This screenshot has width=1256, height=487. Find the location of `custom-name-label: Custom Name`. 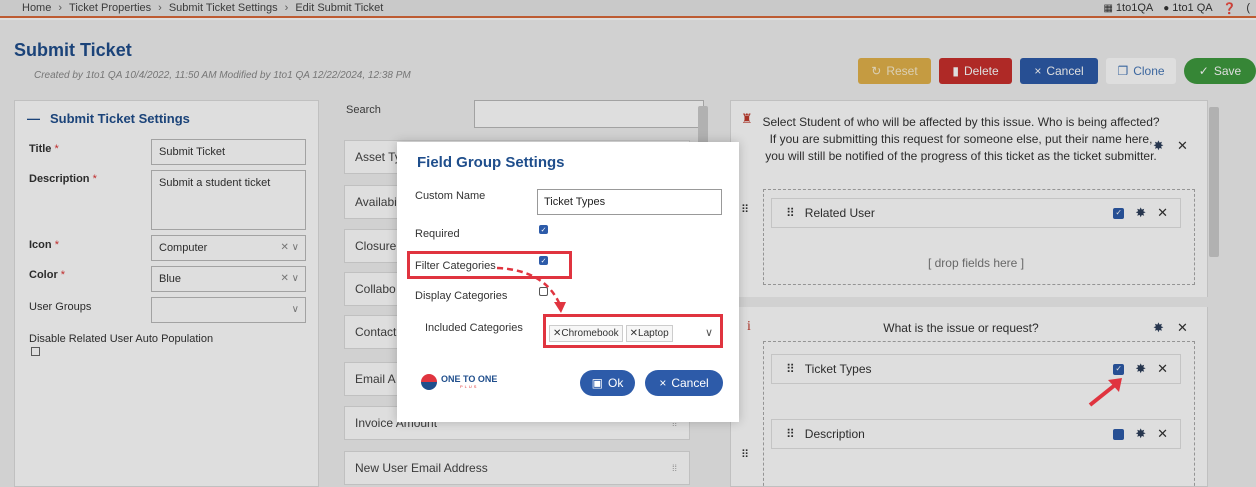

custom-name-label: Custom Name is located at coordinates (450, 196).